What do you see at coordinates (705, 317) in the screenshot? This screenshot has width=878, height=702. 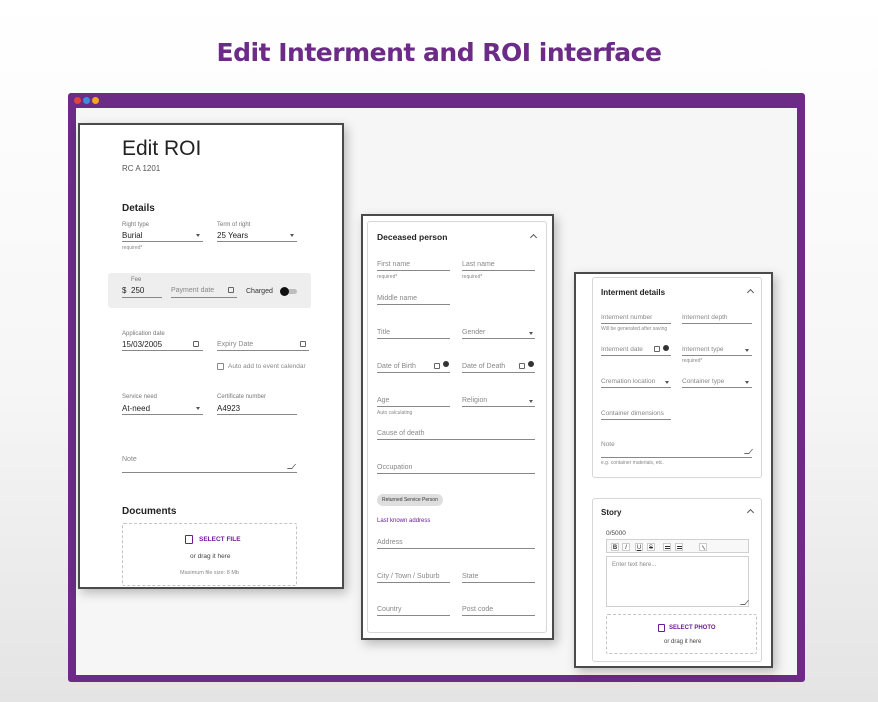 I see `interment-depth-placeholder: Interment depth` at bounding box center [705, 317].